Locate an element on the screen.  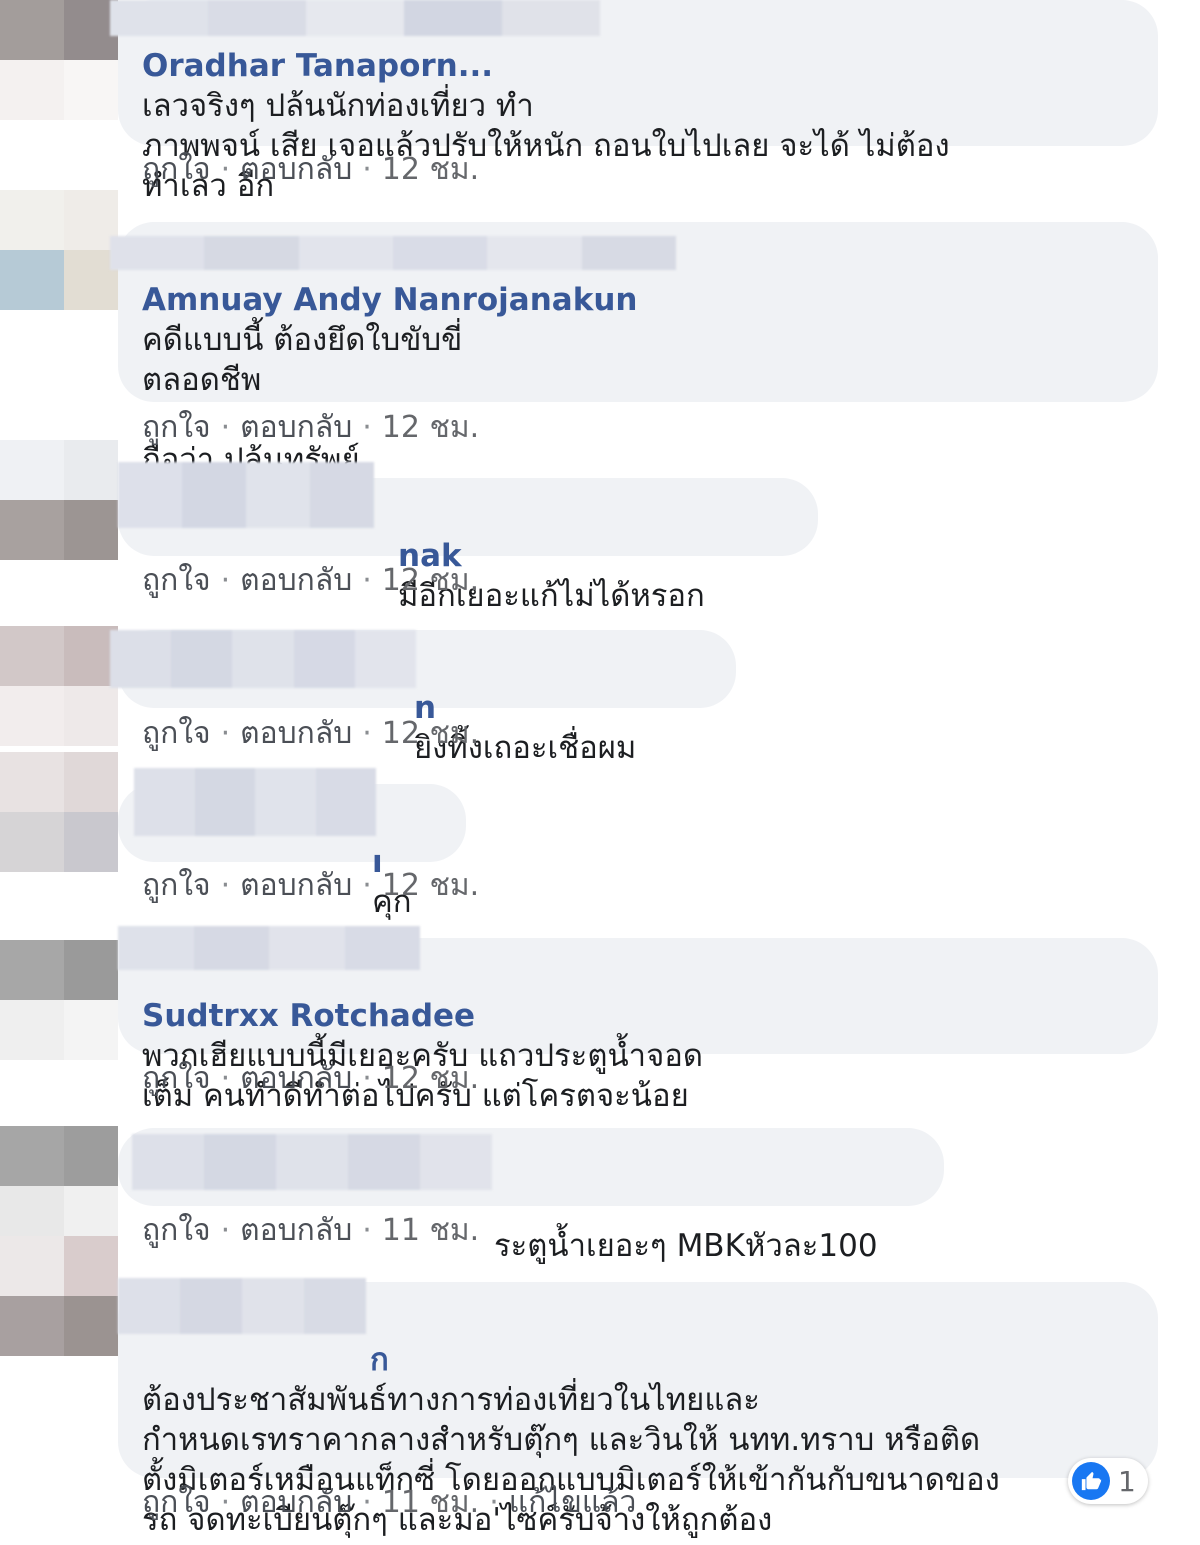
reaction-count-label: 1 is located at coordinates (1127, 1481).